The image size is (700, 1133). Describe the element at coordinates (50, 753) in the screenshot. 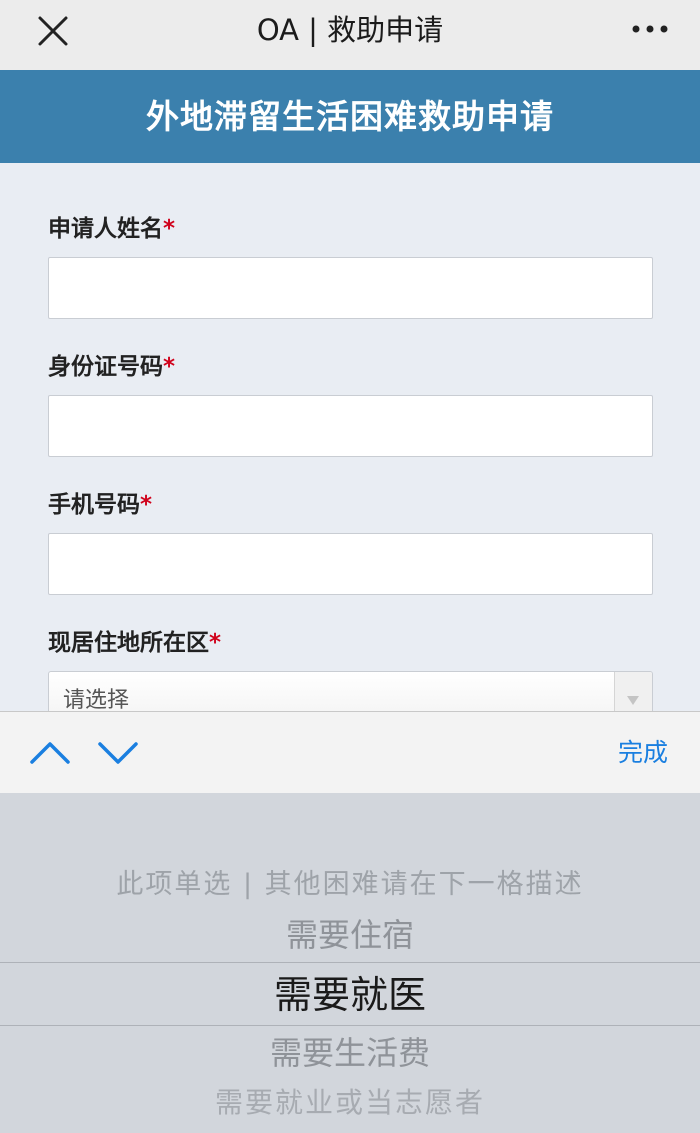

I see `chevron-up-icon` at that location.